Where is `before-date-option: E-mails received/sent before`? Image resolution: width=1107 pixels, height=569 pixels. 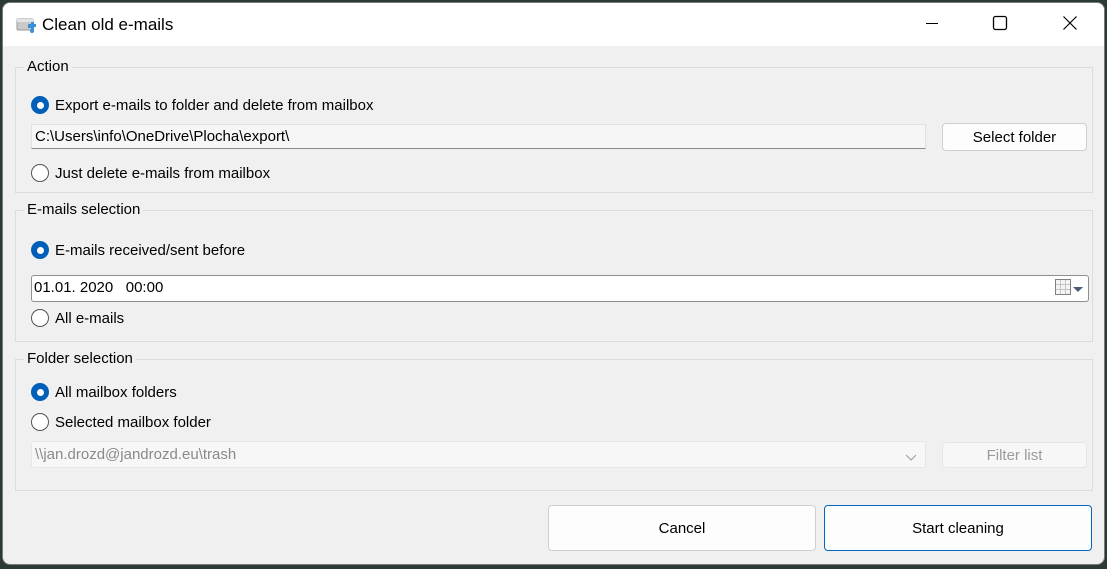 before-date-option: E-mails received/sent before is located at coordinates (138, 250).